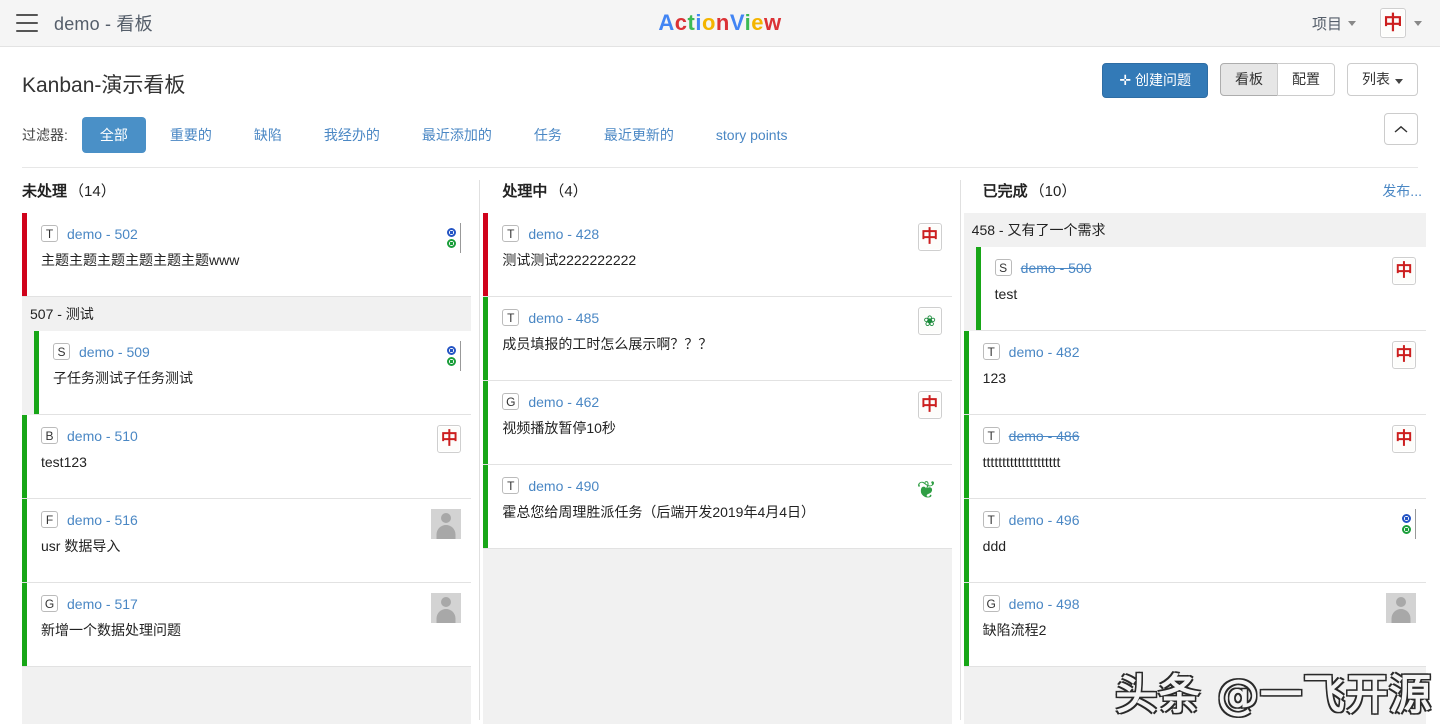  I want to click on app-logo-actionview: ActionView, so click(720, 23).